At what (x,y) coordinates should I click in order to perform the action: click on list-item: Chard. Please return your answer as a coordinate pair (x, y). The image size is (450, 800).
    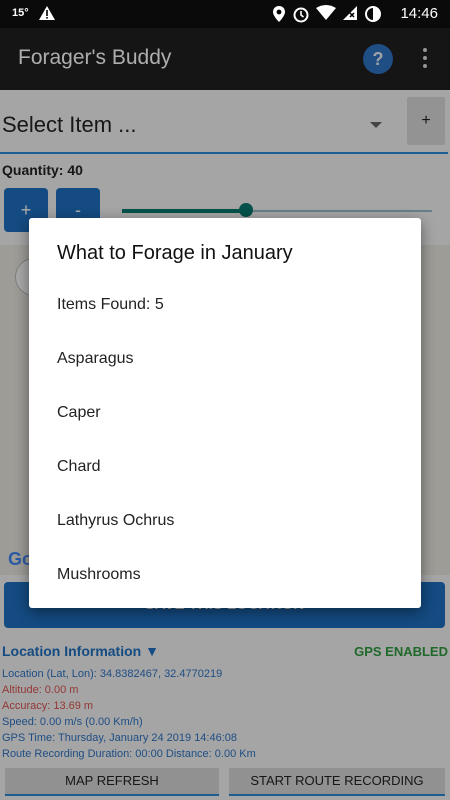
    Looking at the image, I should click on (79, 467).